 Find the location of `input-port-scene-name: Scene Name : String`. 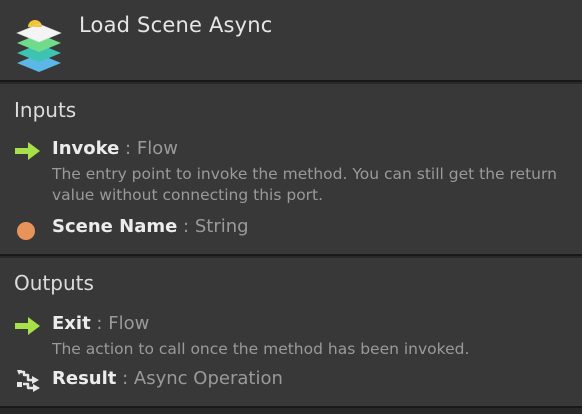

input-port-scene-name: Scene Name : String is located at coordinates (291, 231).